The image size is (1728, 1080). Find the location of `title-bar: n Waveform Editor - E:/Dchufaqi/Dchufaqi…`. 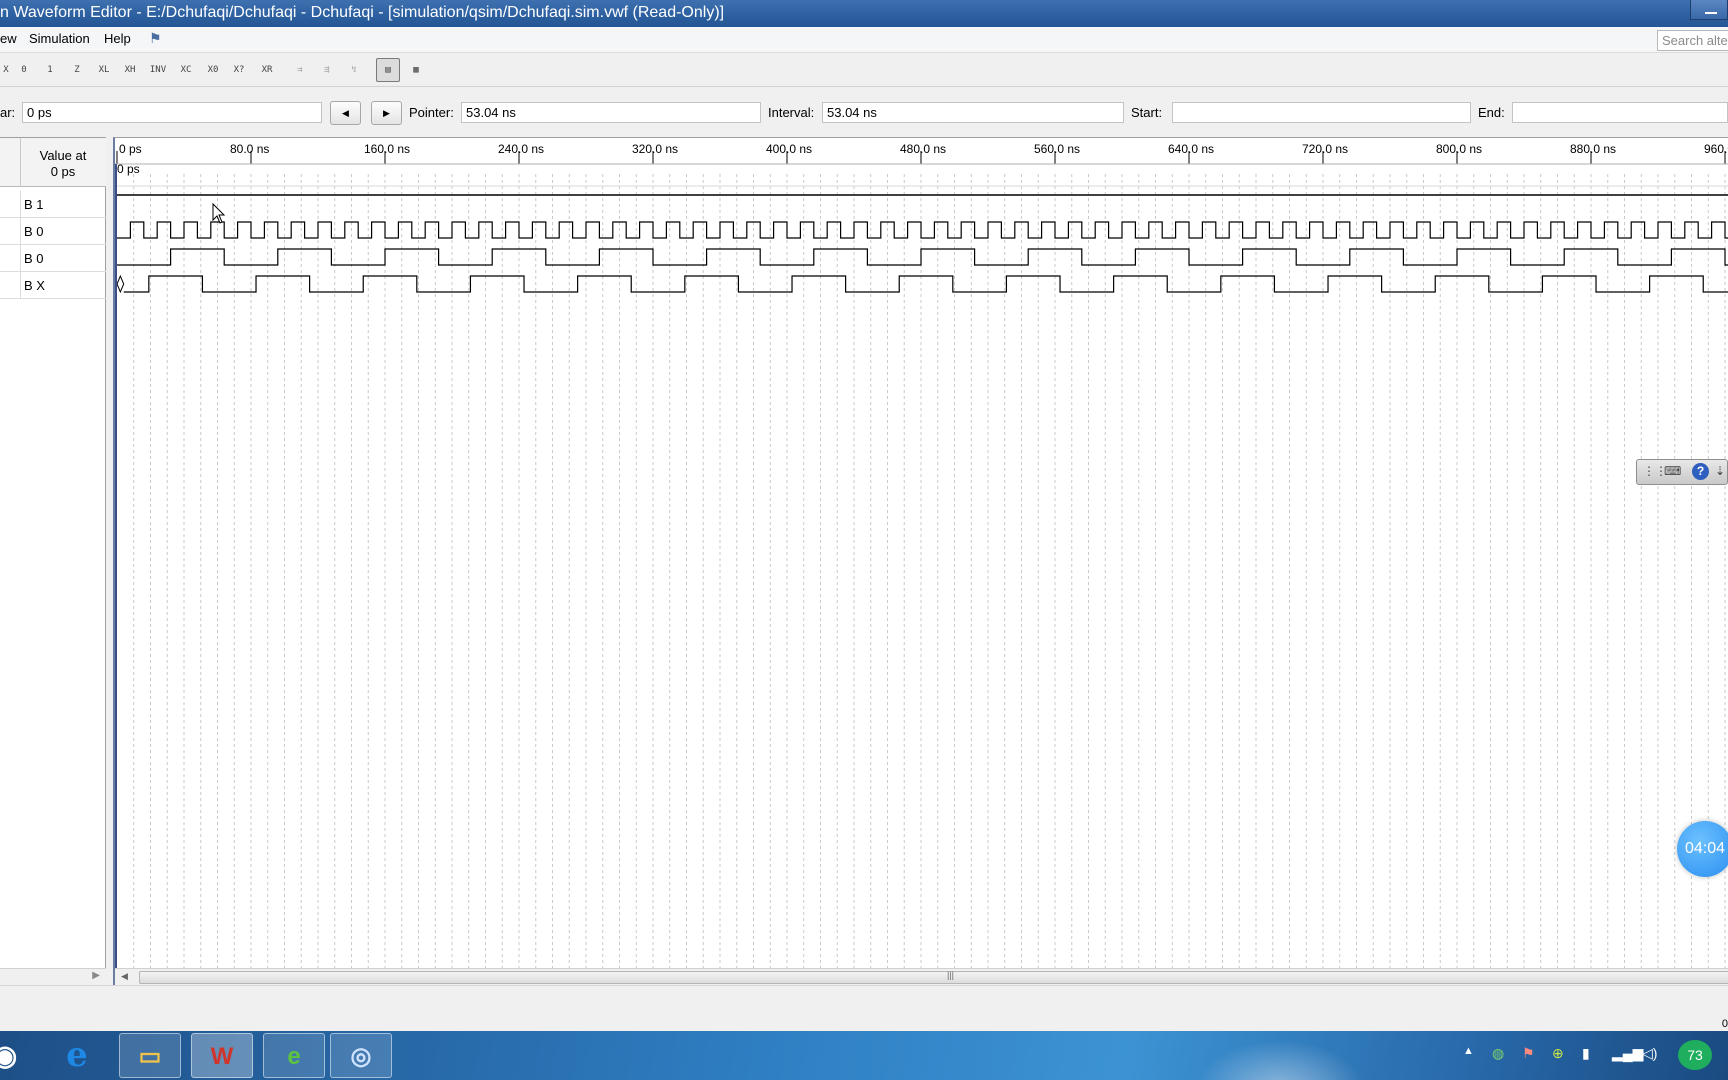

title-bar: n Waveform Editor - E:/Dchufaqi/Dchufaqi… is located at coordinates (864, 13).